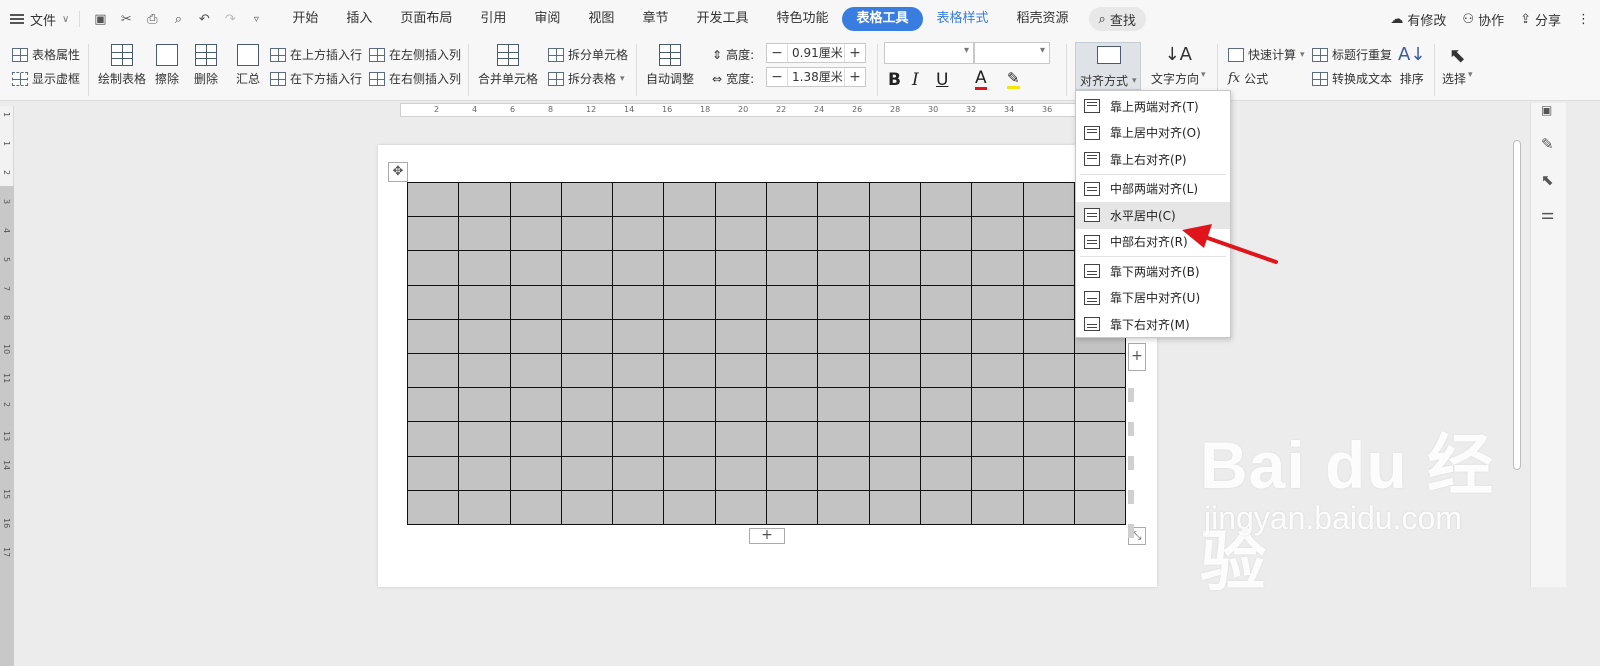 The height and width of the screenshot is (666, 1600). Describe the element at coordinates (816, 77) in the screenshot. I see `width-input: 1.38厘米` at that location.